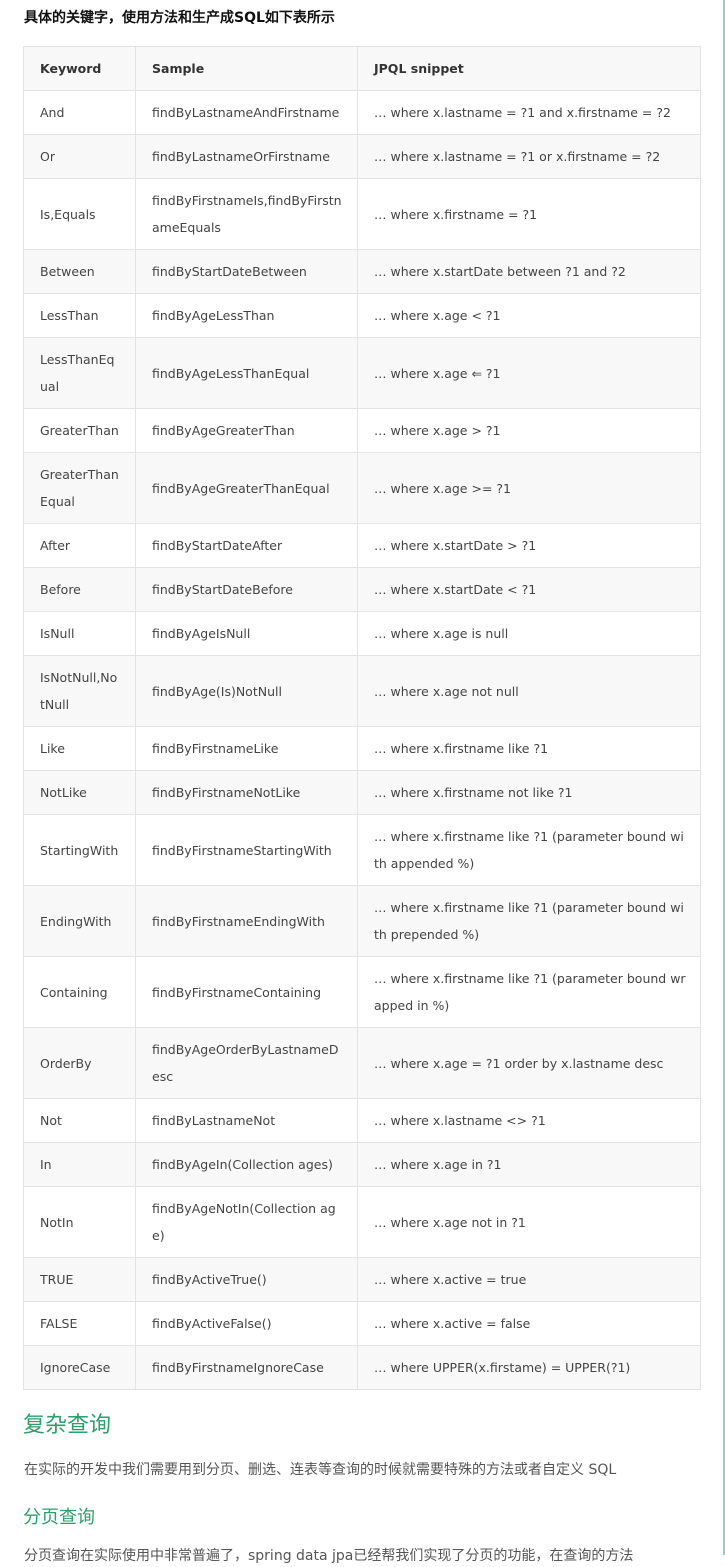  Describe the element at coordinates (79, 156) in the screenshot. I see `cell-keyword: Or` at that location.